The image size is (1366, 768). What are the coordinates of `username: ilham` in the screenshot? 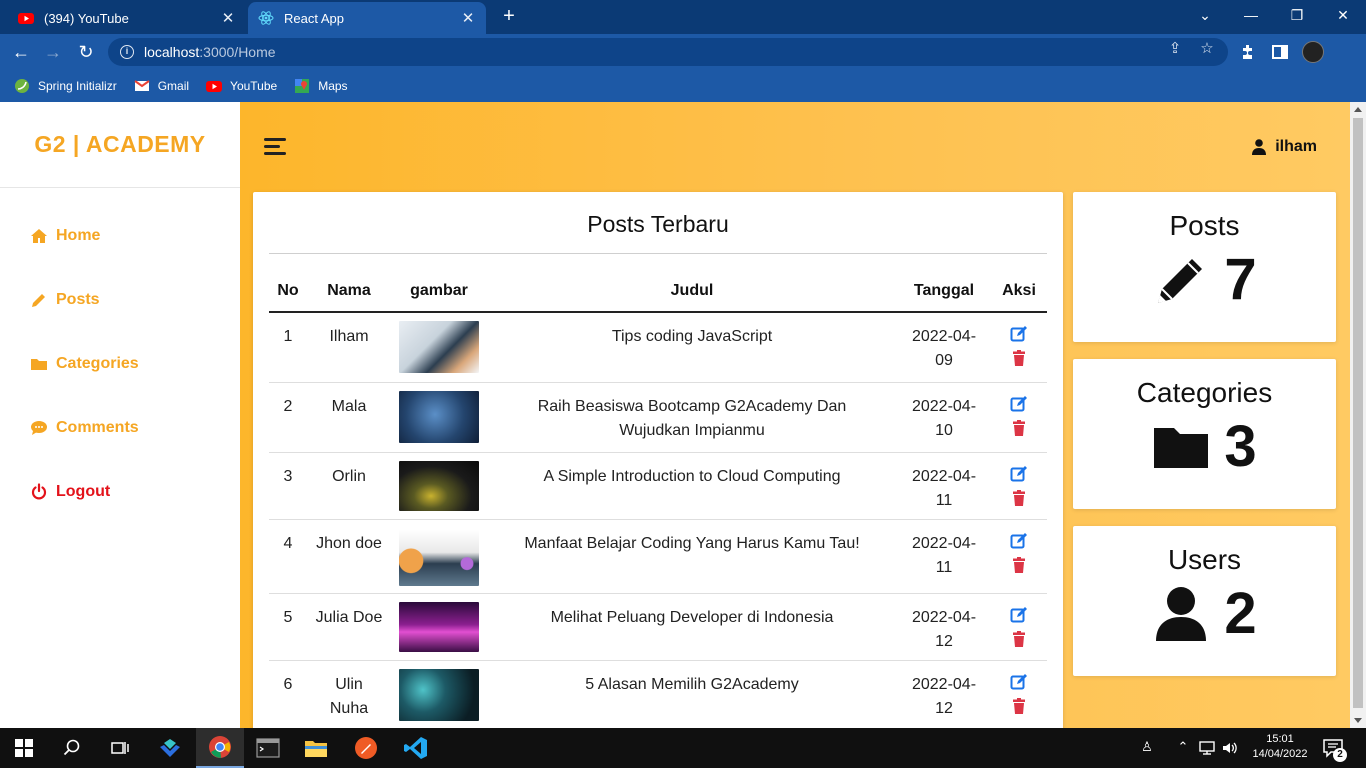 It's located at (1296, 146).